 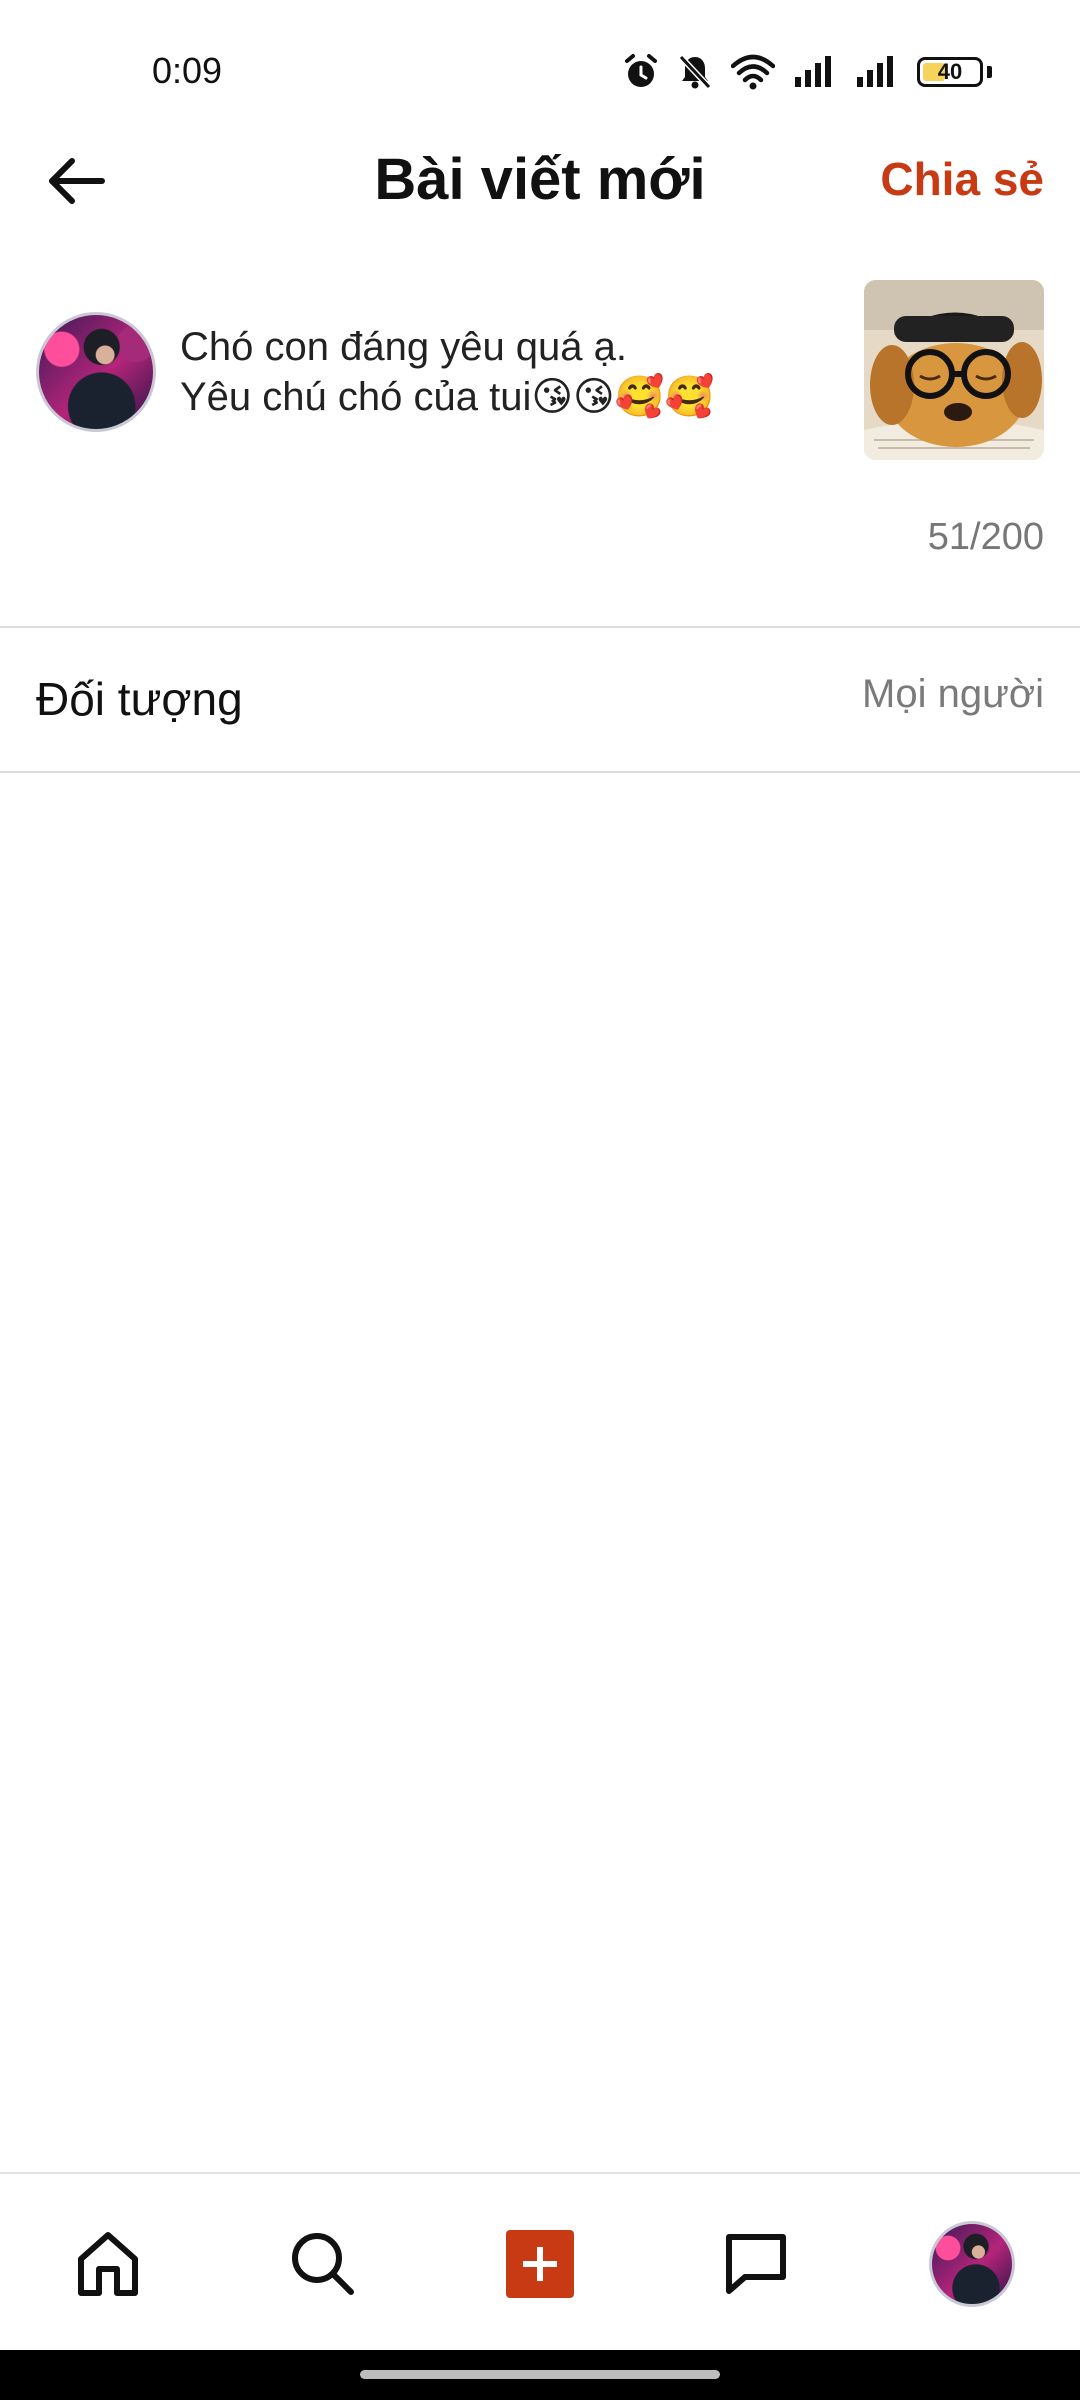 What do you see at coordinates (989, 72) in the screenshot?
I see `battery-cap` at bounding box center [989, 72].